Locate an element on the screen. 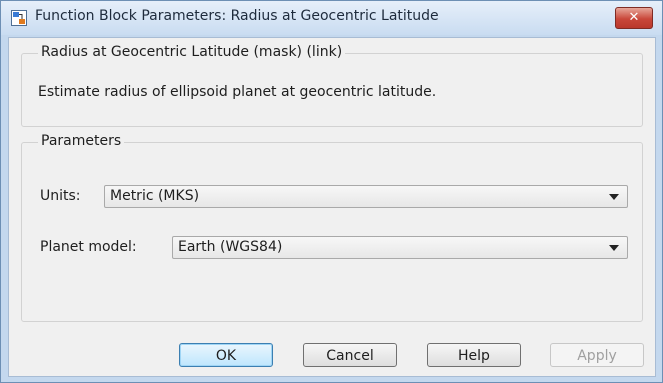 This screenshot has height=383, width=663. simulink-block-icon is located at coordinates (19, 18).